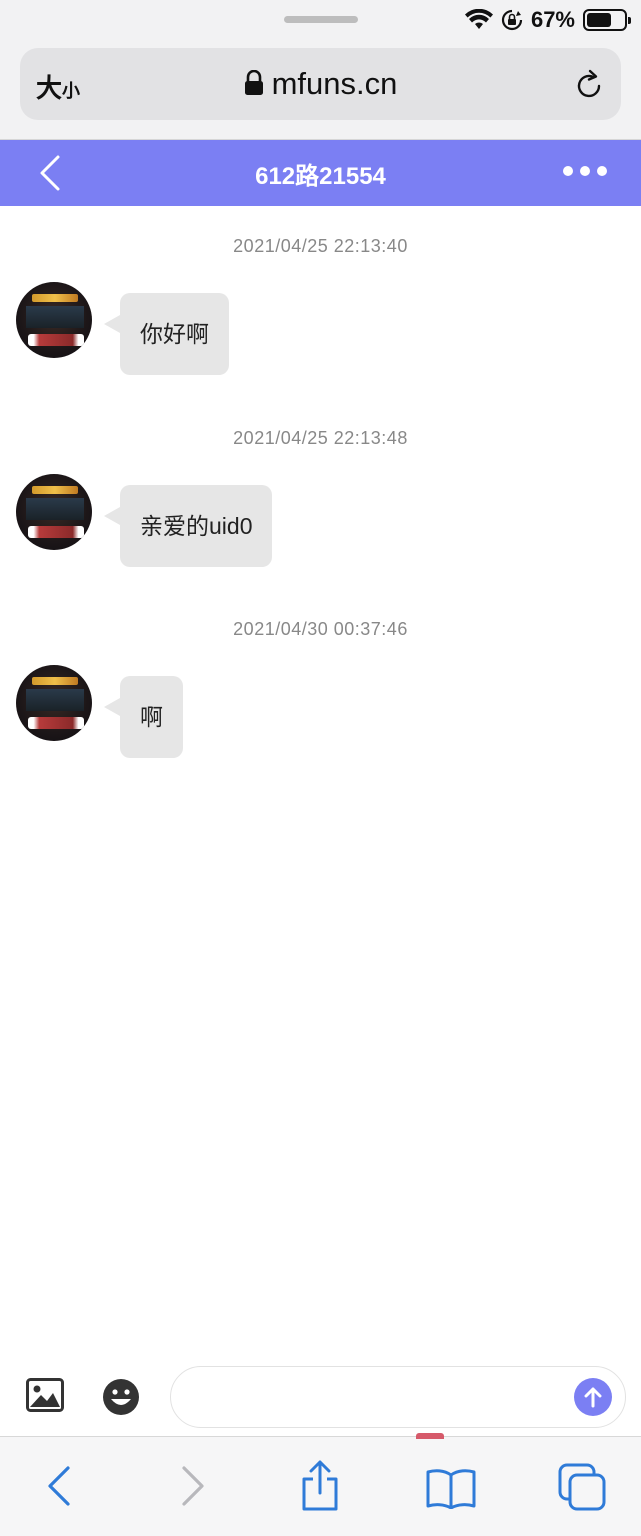 Image resolution: width=641 pixels, height=1536 pixels. Describe the element at coordinates (121, 1397) in the screenshot. I see `emoji-icon` at that location.